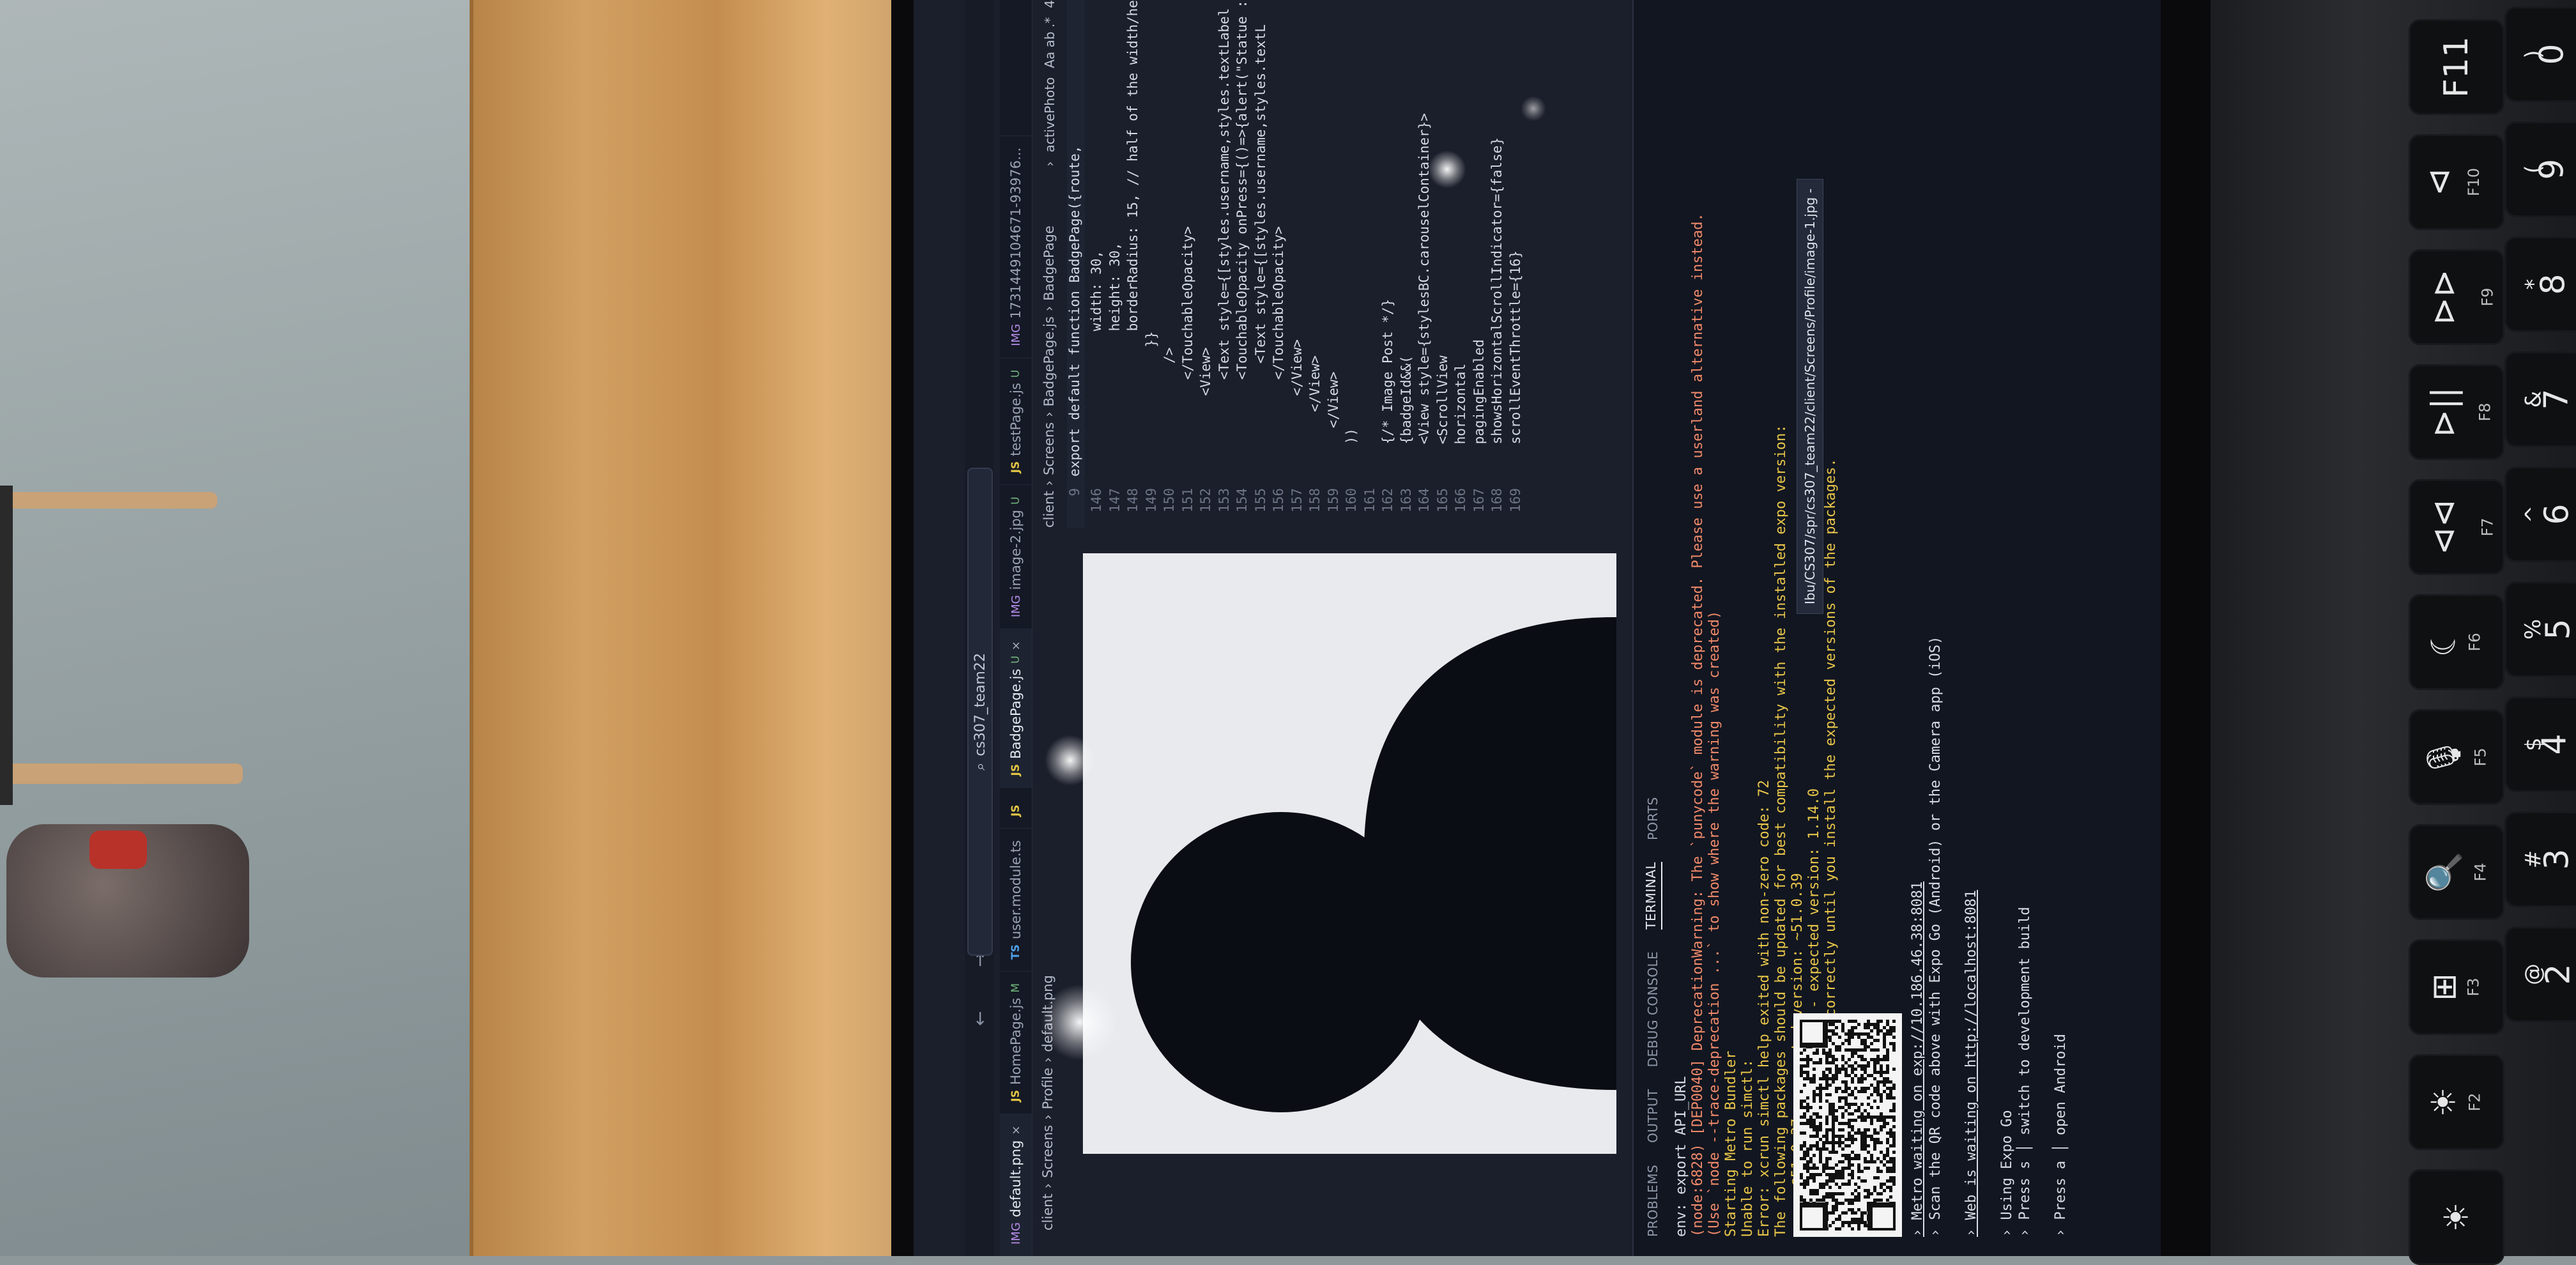 This screenshot has height=1265, width=2576. I want to click on tab-modified-badge: U, so click(1015, 500).